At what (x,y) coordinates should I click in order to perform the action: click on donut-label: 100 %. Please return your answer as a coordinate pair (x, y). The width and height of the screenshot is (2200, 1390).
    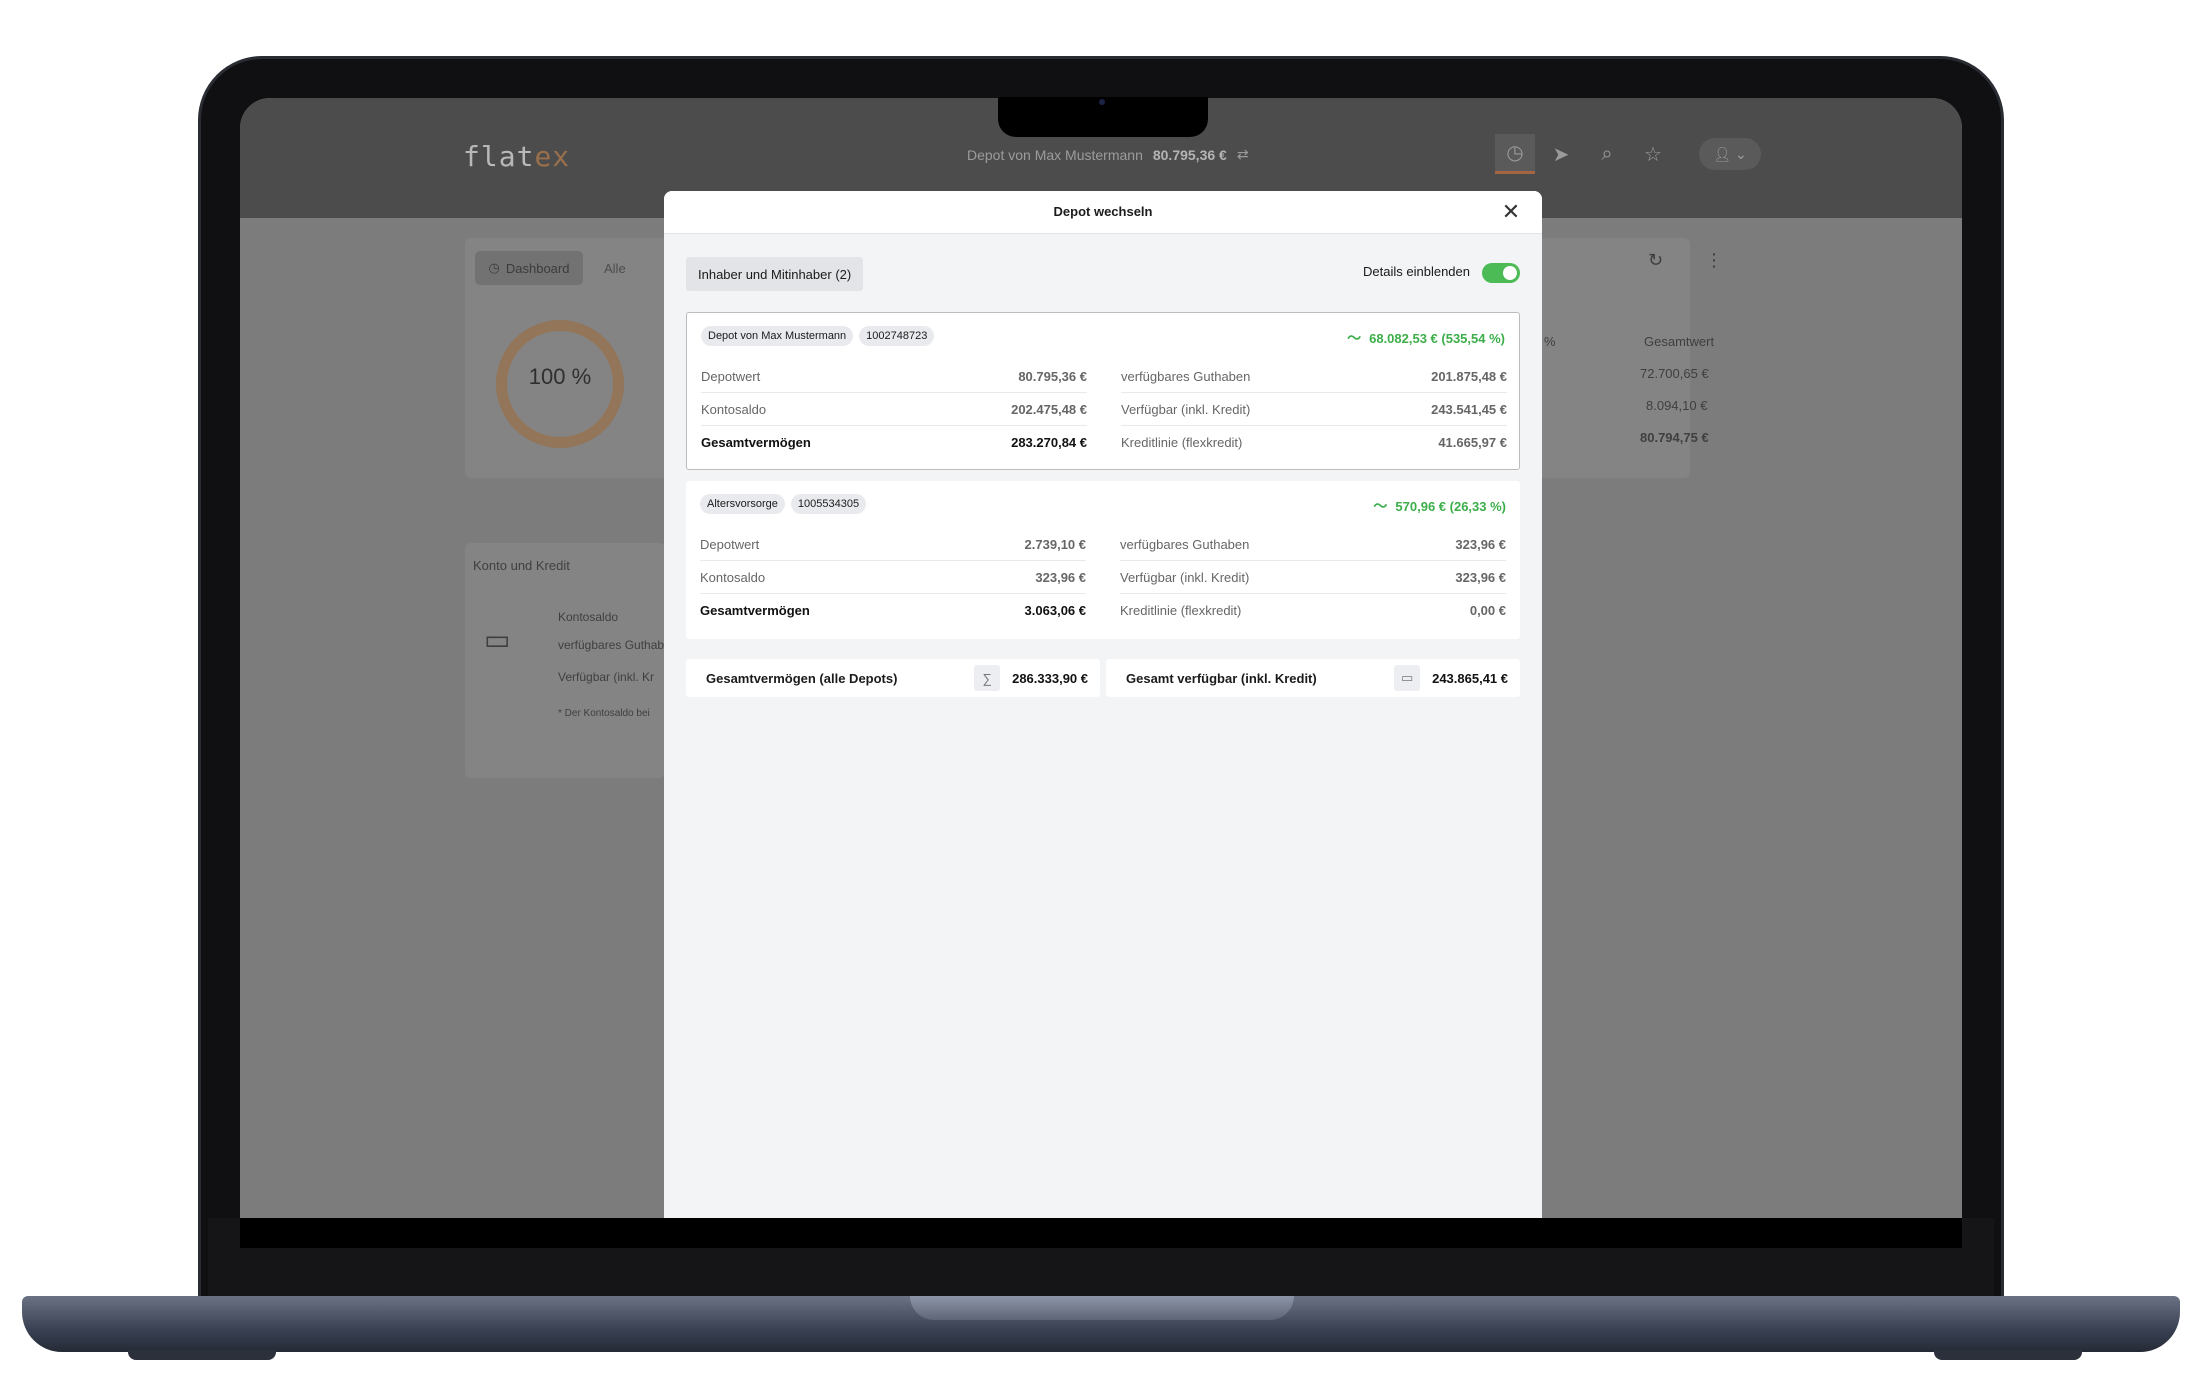
    Looking at the image, I should click on (560, 376).